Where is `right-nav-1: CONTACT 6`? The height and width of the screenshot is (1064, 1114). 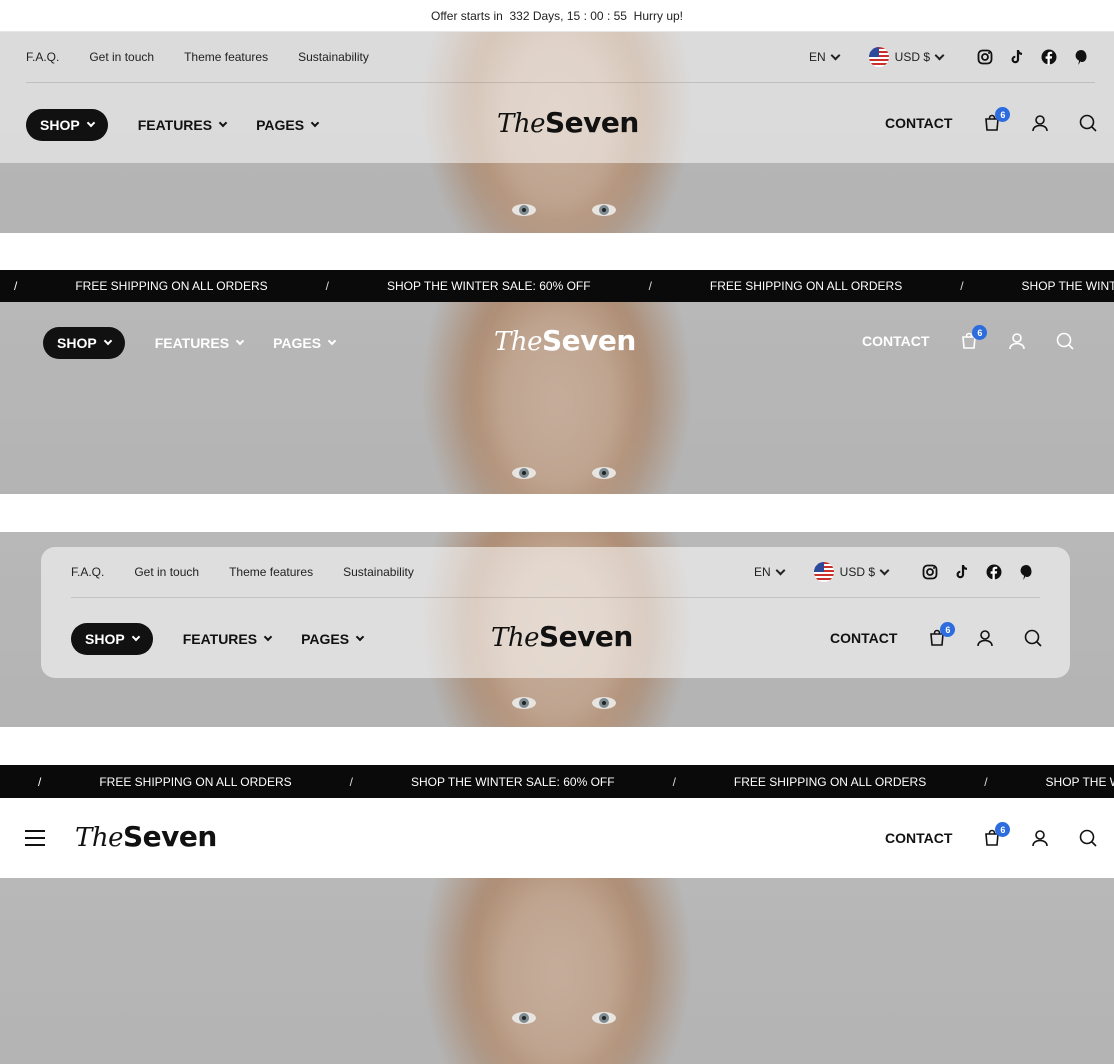
right-nav-1: CONTACT 6 is located at coordinates (991, 120).